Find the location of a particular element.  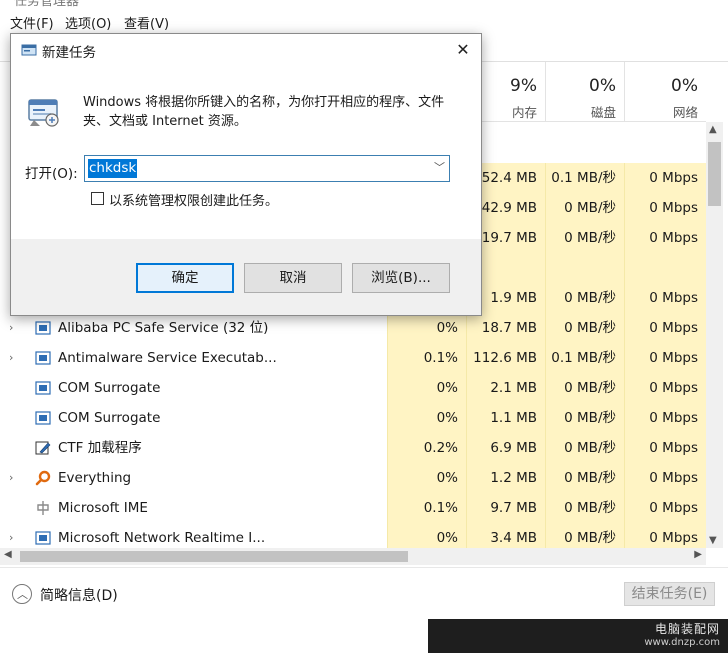

ime-icon is located at coordinates (43, 508).